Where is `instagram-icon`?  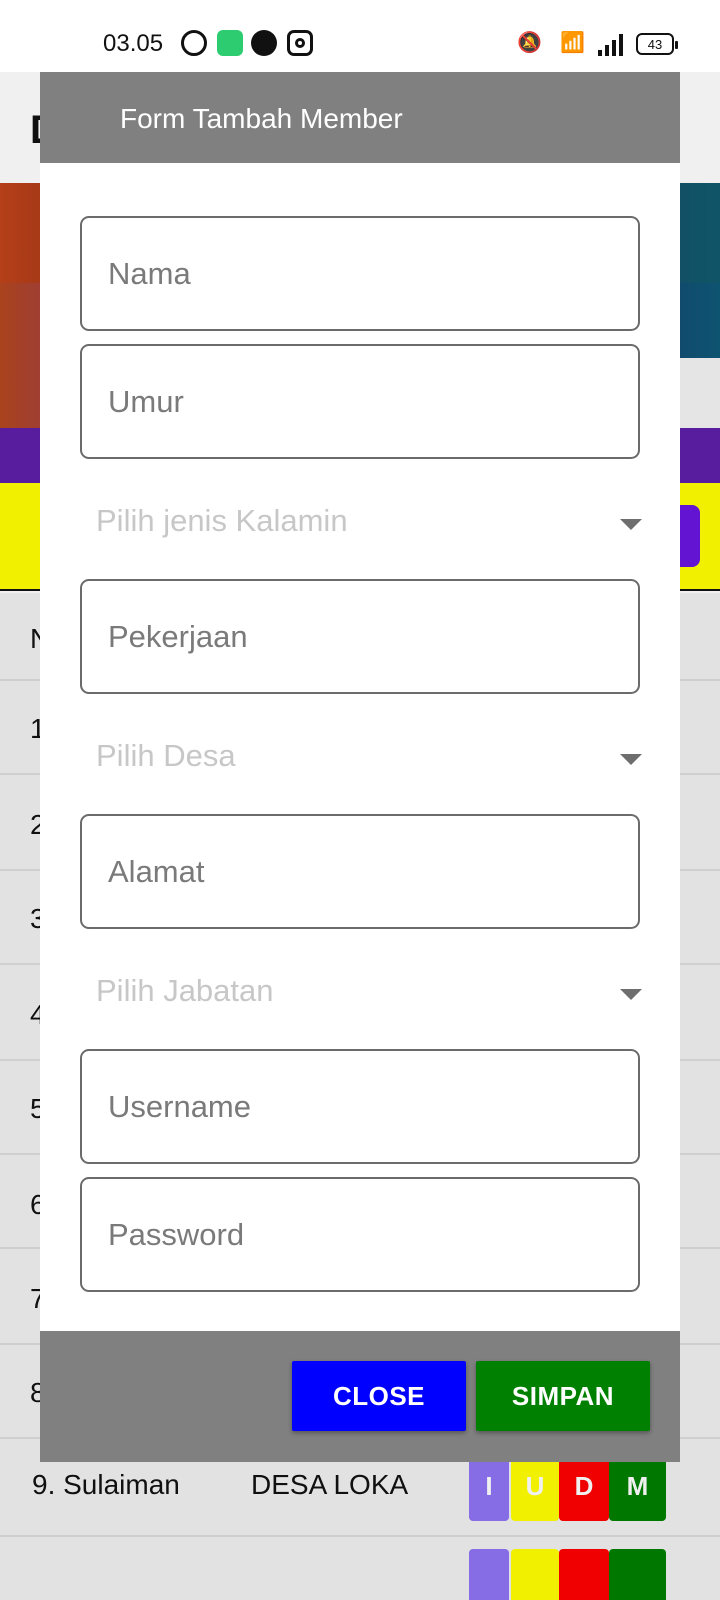 instagram-icon is located at coordinates (300, 43).